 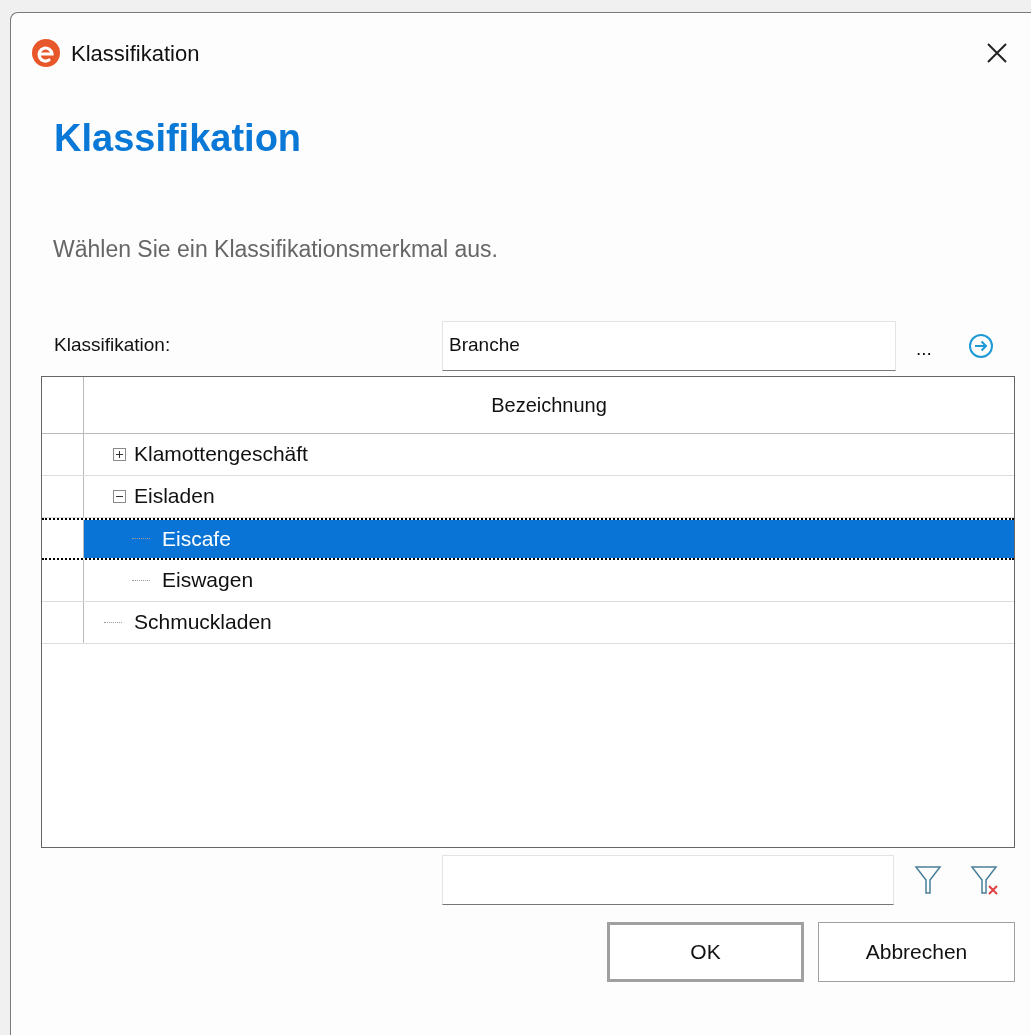 I want to click on window-title: Klassifikation, so click(x=135, y=53).